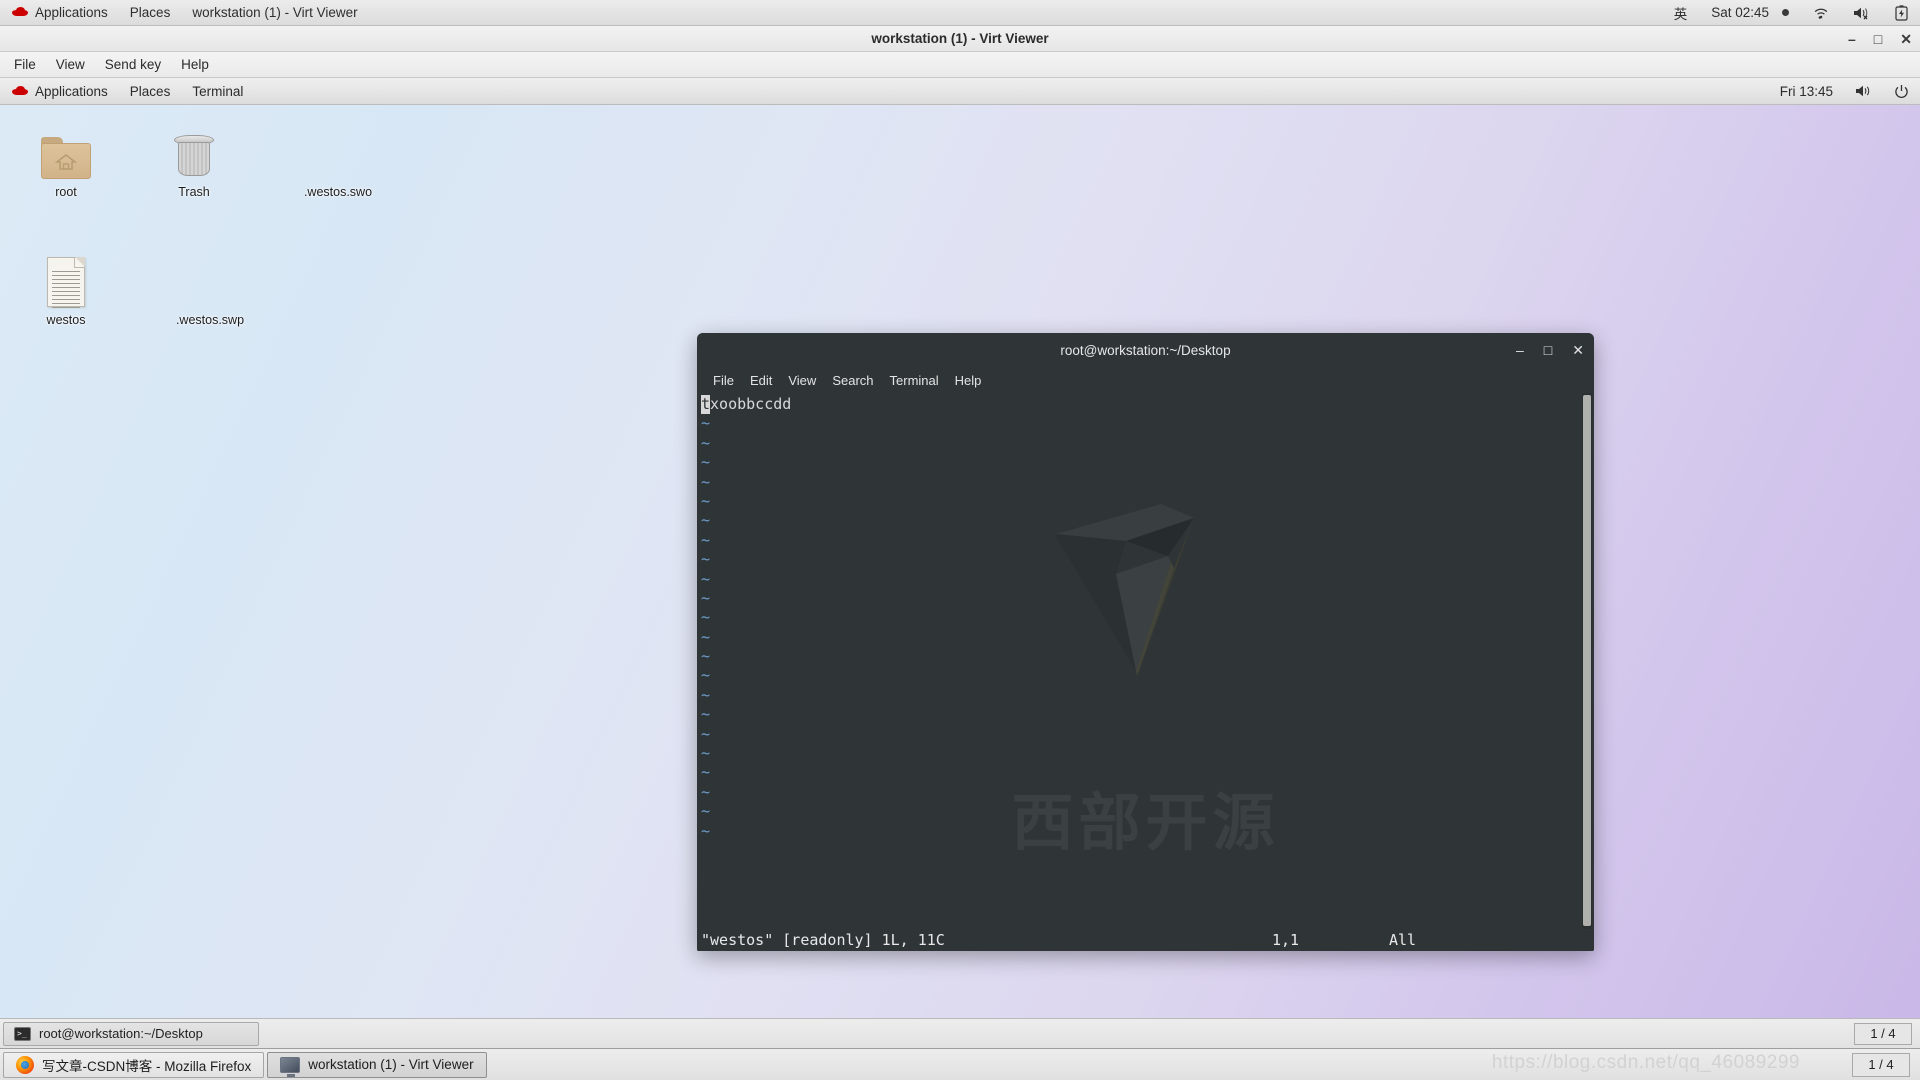 Image resolution: width=1920 pixels, height=1080 pixels. Describe the element at coordinates (338, 192) in the screenshot. I see `desktop-icon-label: .westos.swo` at that location.